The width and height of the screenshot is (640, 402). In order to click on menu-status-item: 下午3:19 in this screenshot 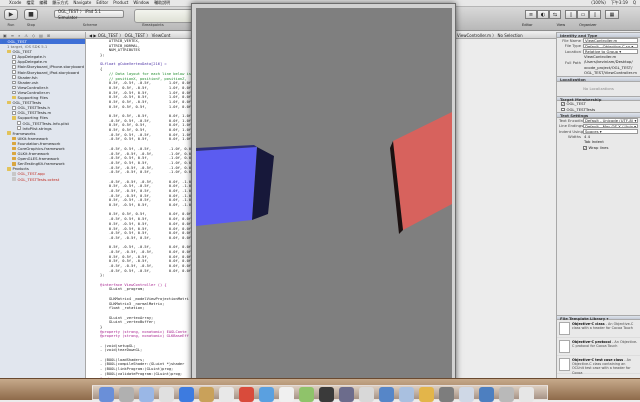, I will do `click(619, 3)`.